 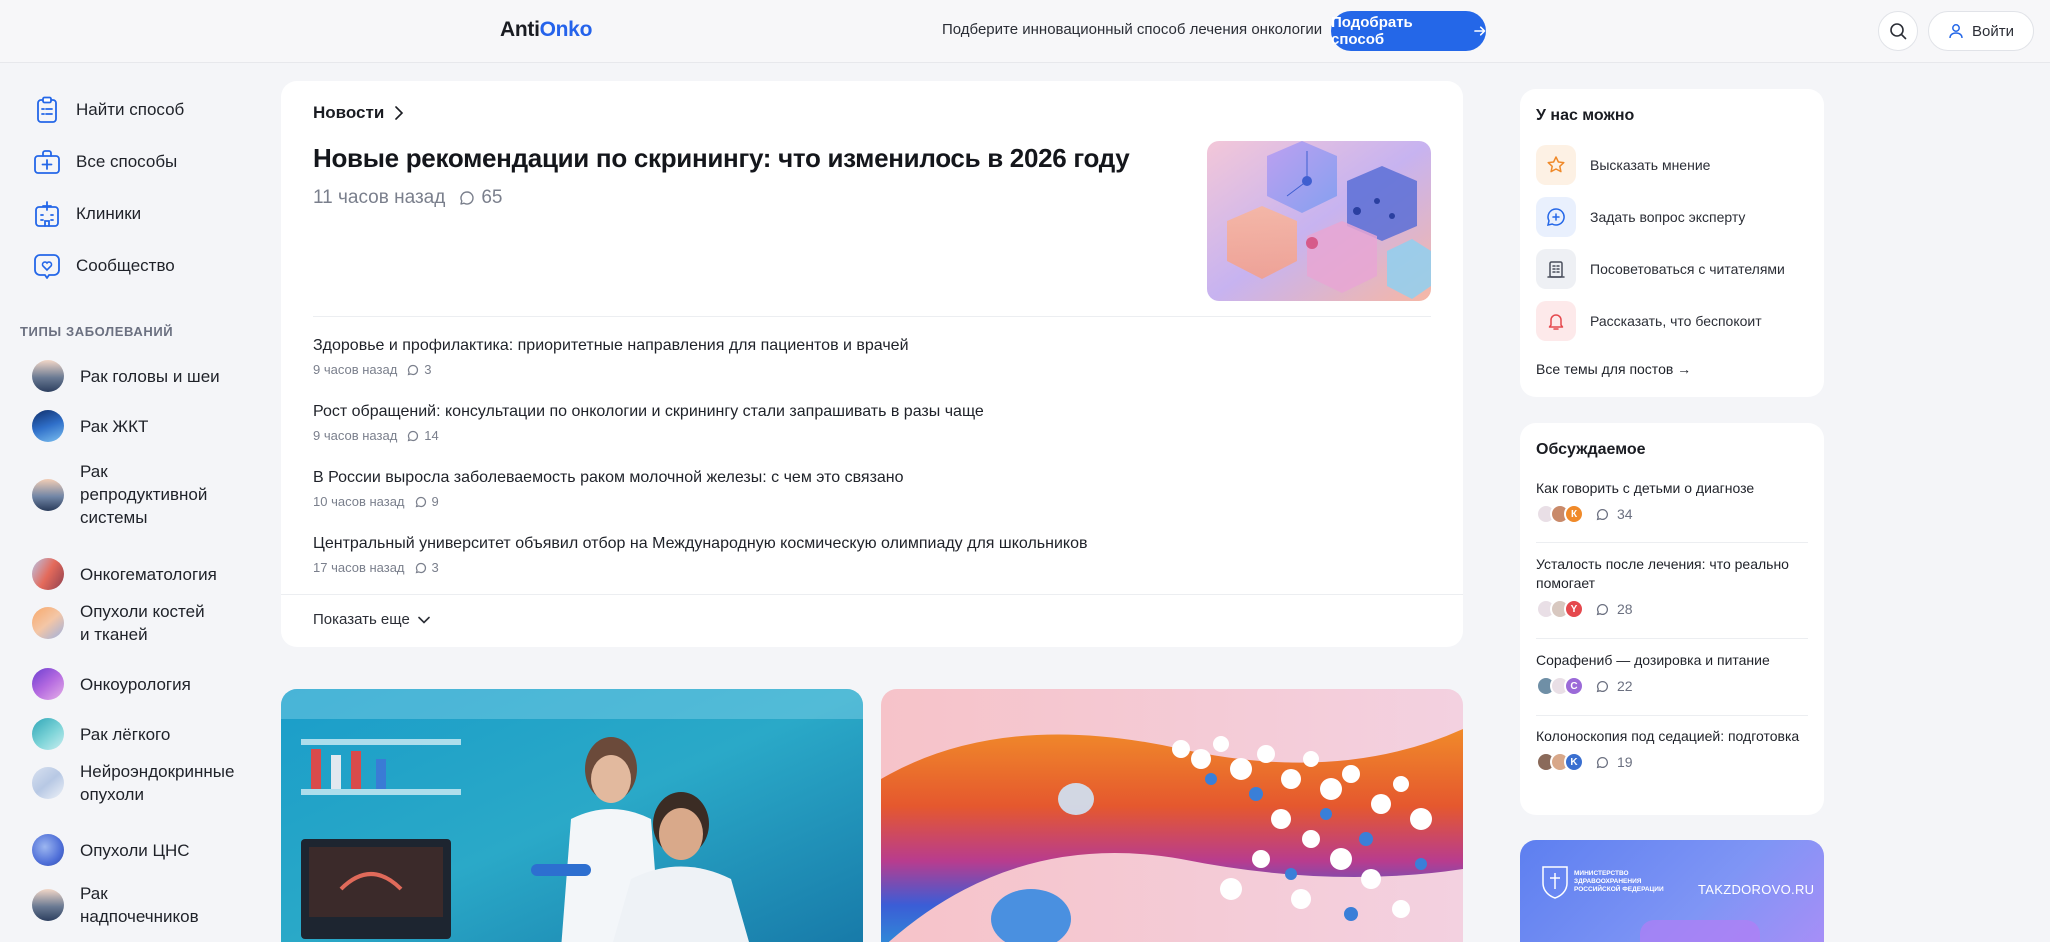 I want to click on news-item-comments: 9, so click(x=427, y=501).